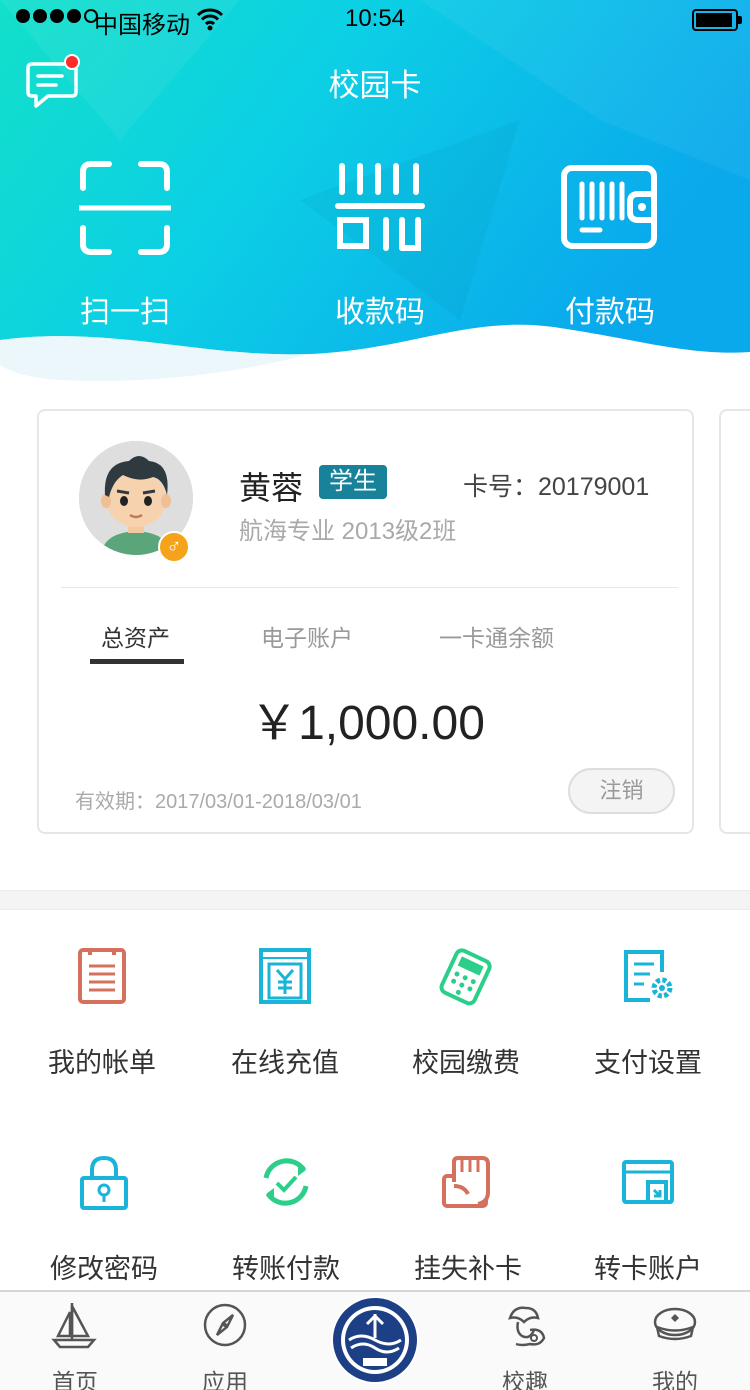 This screenshot has height=1390, width=750. Describe the element at coordinates (648, 976) in the screenshot. I see `pay-settings-icon` at that location.